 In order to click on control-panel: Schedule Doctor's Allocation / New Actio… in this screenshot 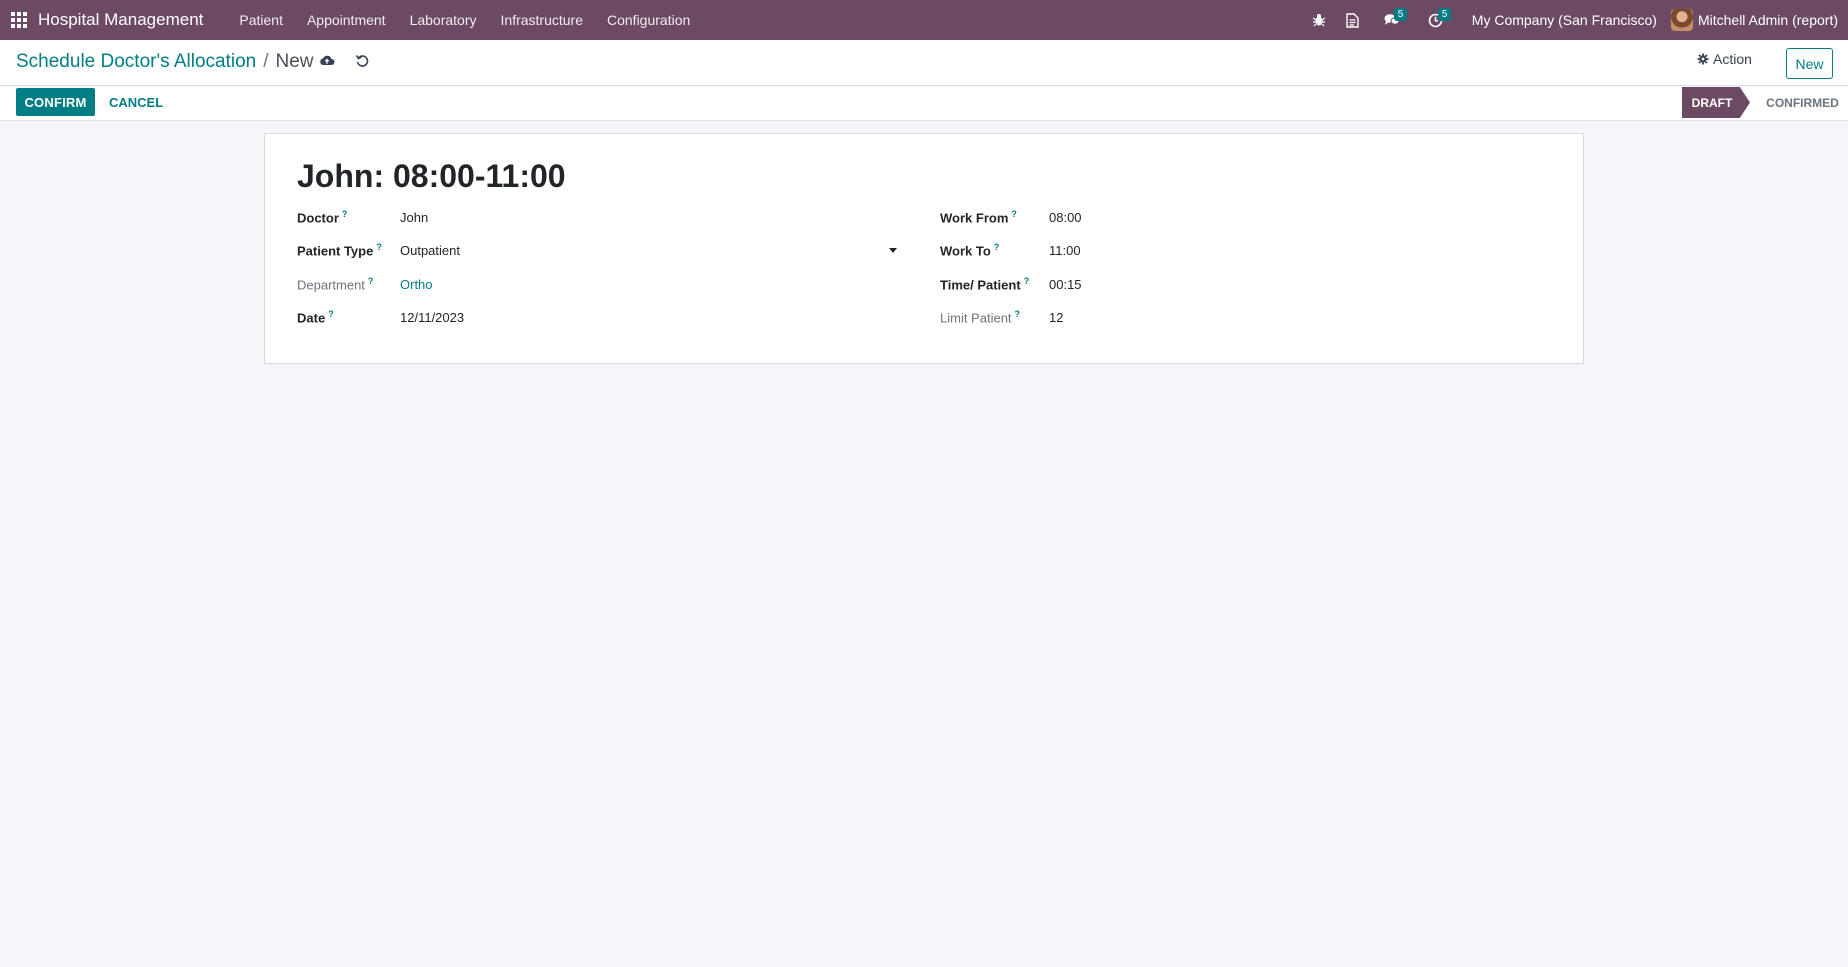, I will do `click(924, 63)`.